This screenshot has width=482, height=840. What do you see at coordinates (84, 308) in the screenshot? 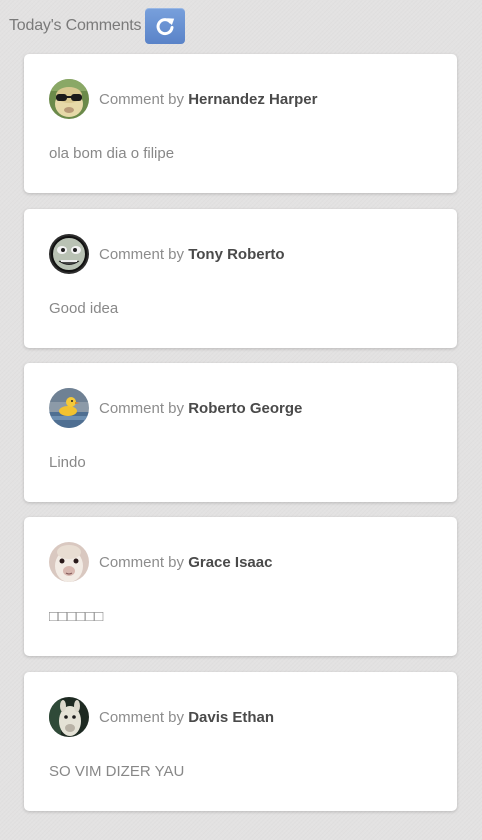
I see `comment-text: Good idea` at bounding box center [84, 308].